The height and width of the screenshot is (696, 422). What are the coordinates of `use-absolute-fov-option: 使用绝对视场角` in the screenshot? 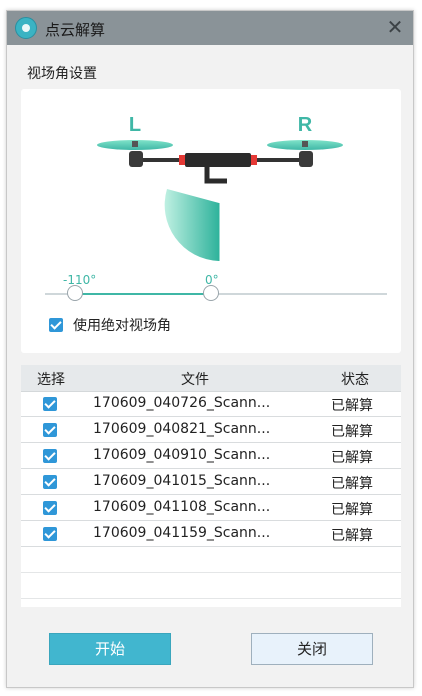 It's located at (110, 325).